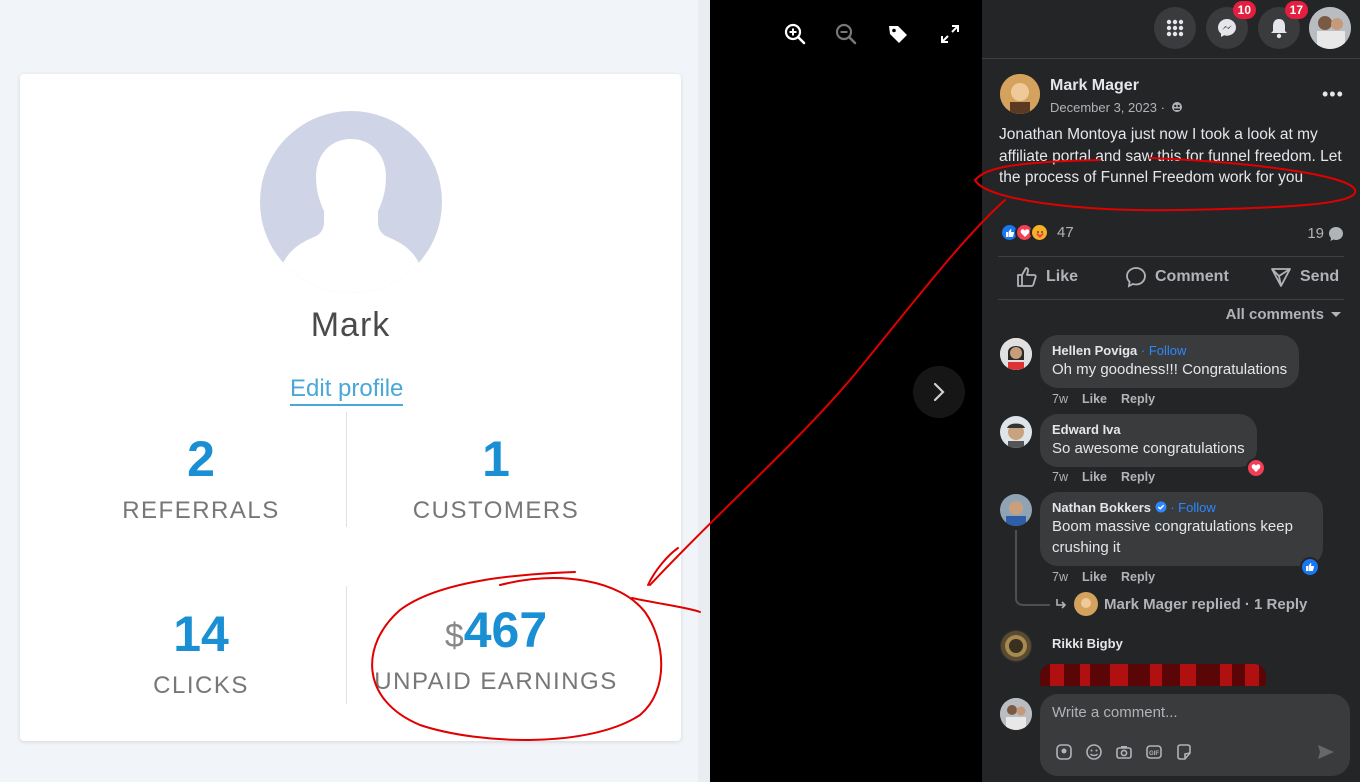 This screenshot has height=782, width=1360. What do you see at coordinates (1148, 430) in the screenshot?
I see `comment-author-name: Edward Iva` at bounding box center [1148, 430].